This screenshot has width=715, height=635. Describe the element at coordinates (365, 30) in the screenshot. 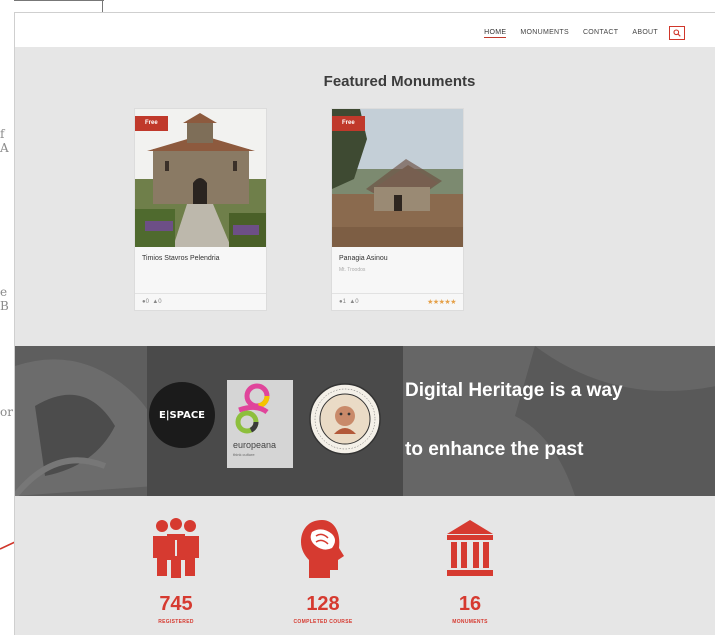

I see `top-navbar: HOME MONUMENTS CONTACT ABOUT` at that location.